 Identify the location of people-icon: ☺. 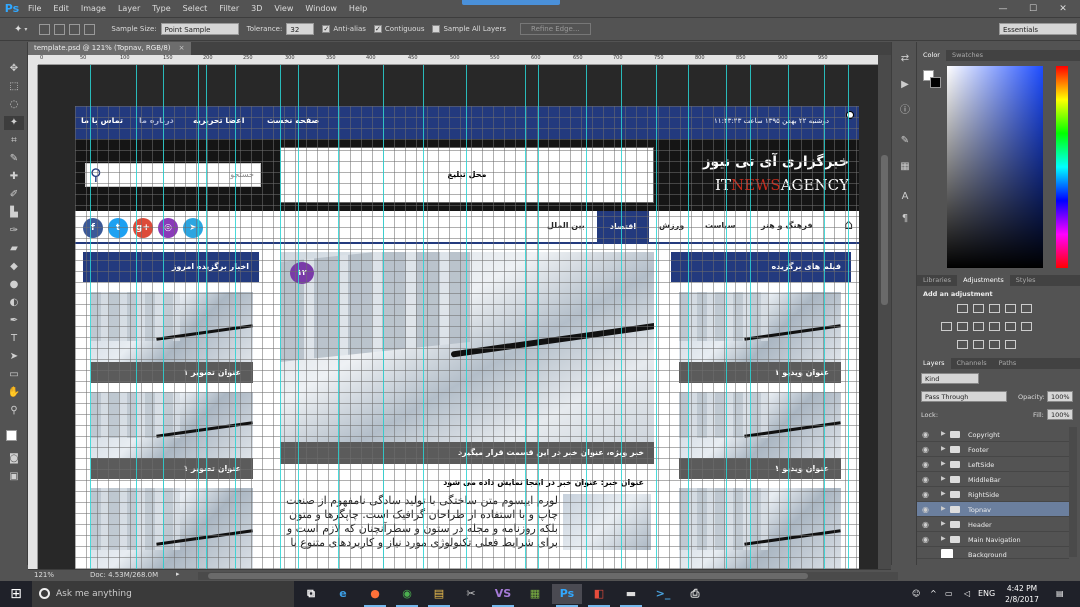
(916, 594).